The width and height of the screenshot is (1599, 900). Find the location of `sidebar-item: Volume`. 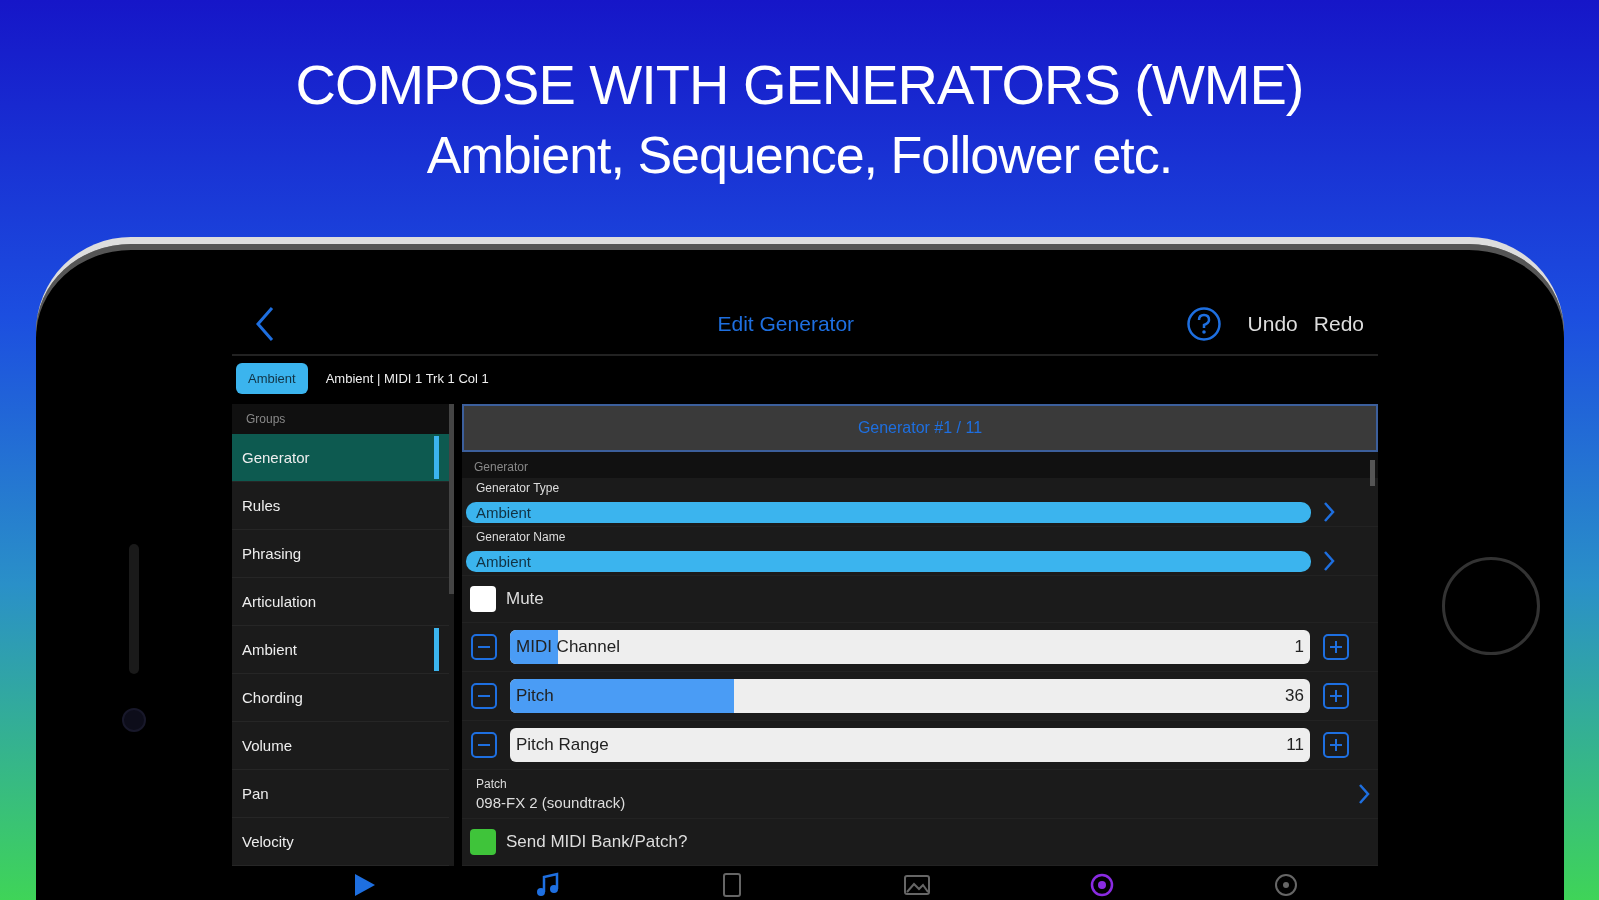

sidebar-item: Volume is located at coordinates (340, 746).